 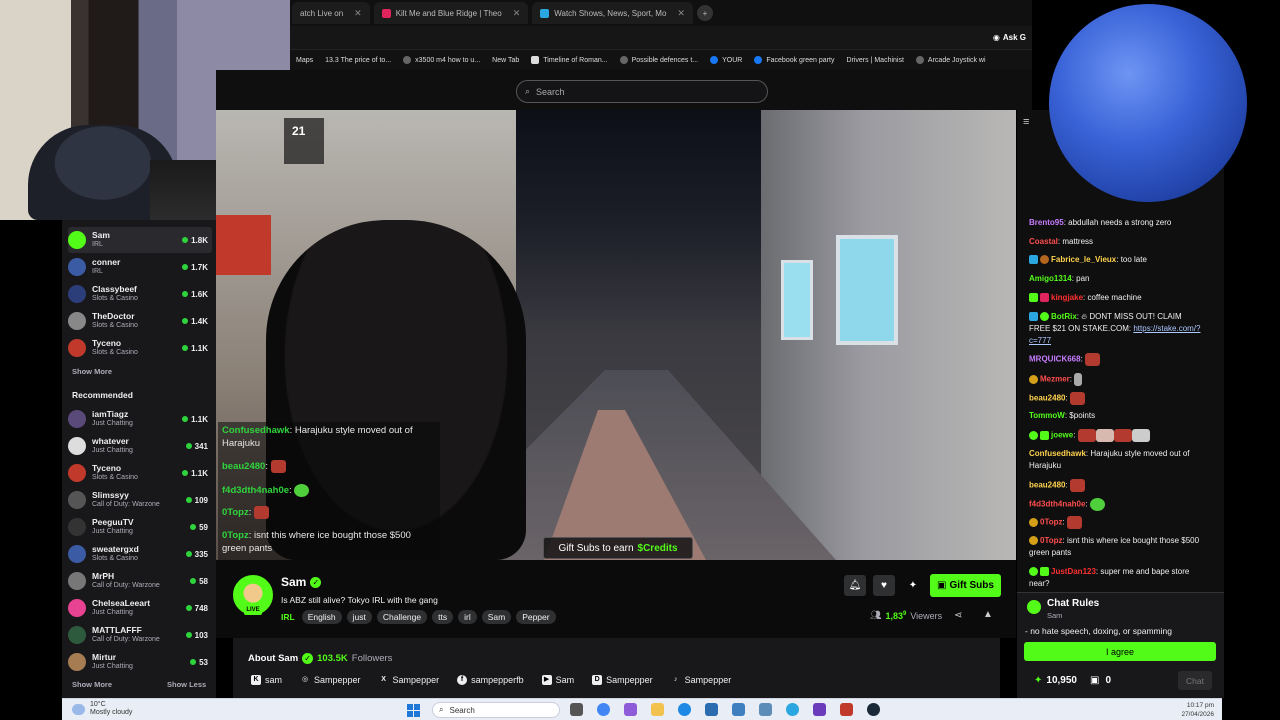 I want to click on ask-button: ◉ Ask G, so click(x=1009, y=37).